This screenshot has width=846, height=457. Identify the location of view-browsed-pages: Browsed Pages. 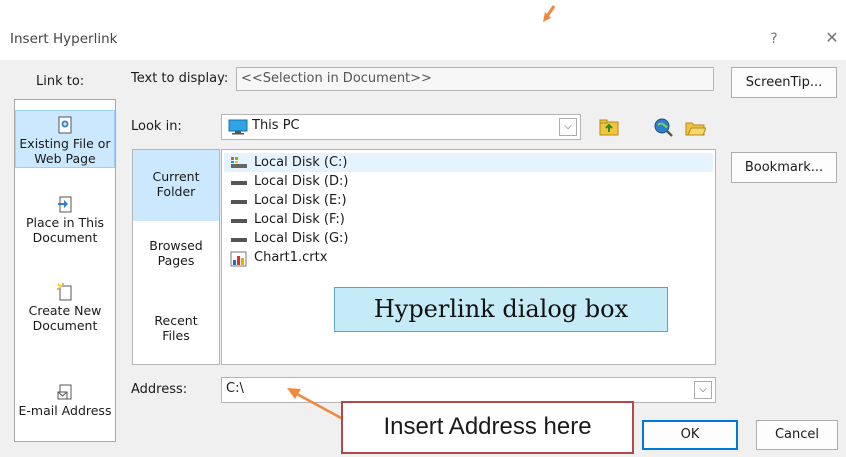
(176, 258).